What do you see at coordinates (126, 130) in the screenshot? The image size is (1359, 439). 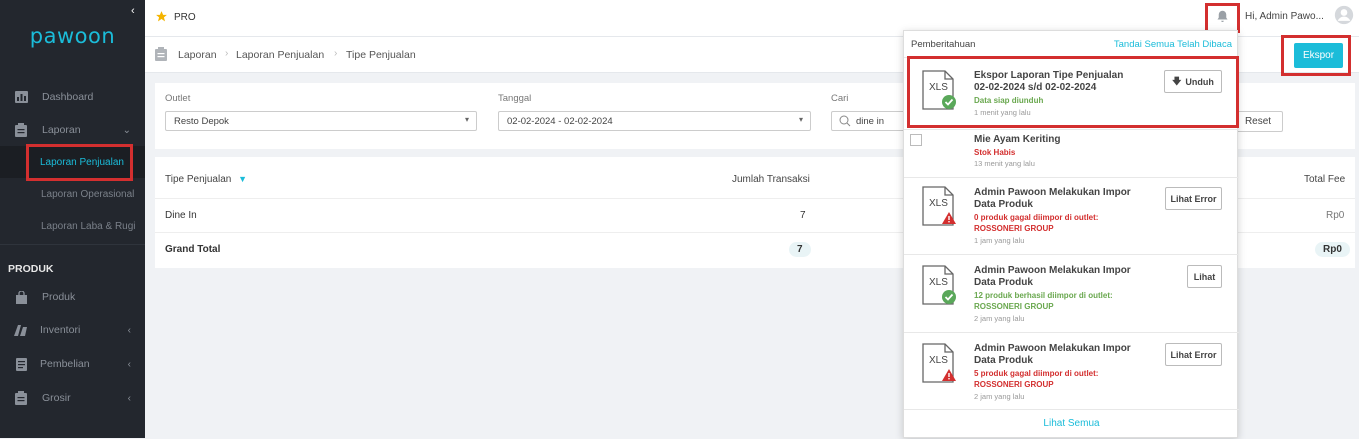 I see `chevron-down-icon: ⌄` at bounding box center [126, 130].